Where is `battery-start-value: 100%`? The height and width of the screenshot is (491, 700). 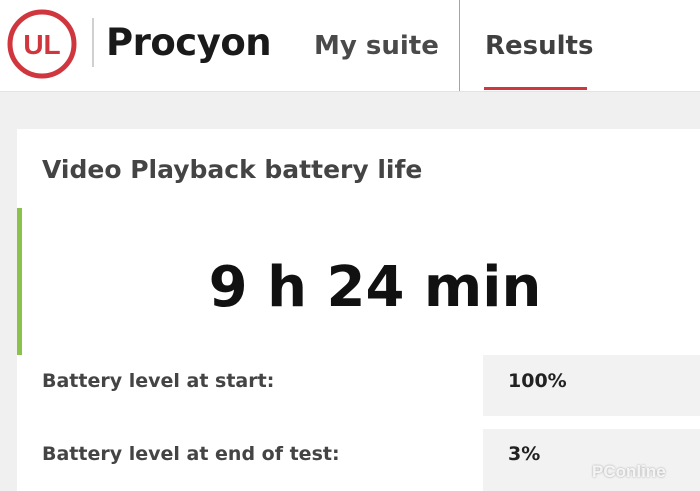 battery-start-value: 100% is located at coordinates (537, 381).